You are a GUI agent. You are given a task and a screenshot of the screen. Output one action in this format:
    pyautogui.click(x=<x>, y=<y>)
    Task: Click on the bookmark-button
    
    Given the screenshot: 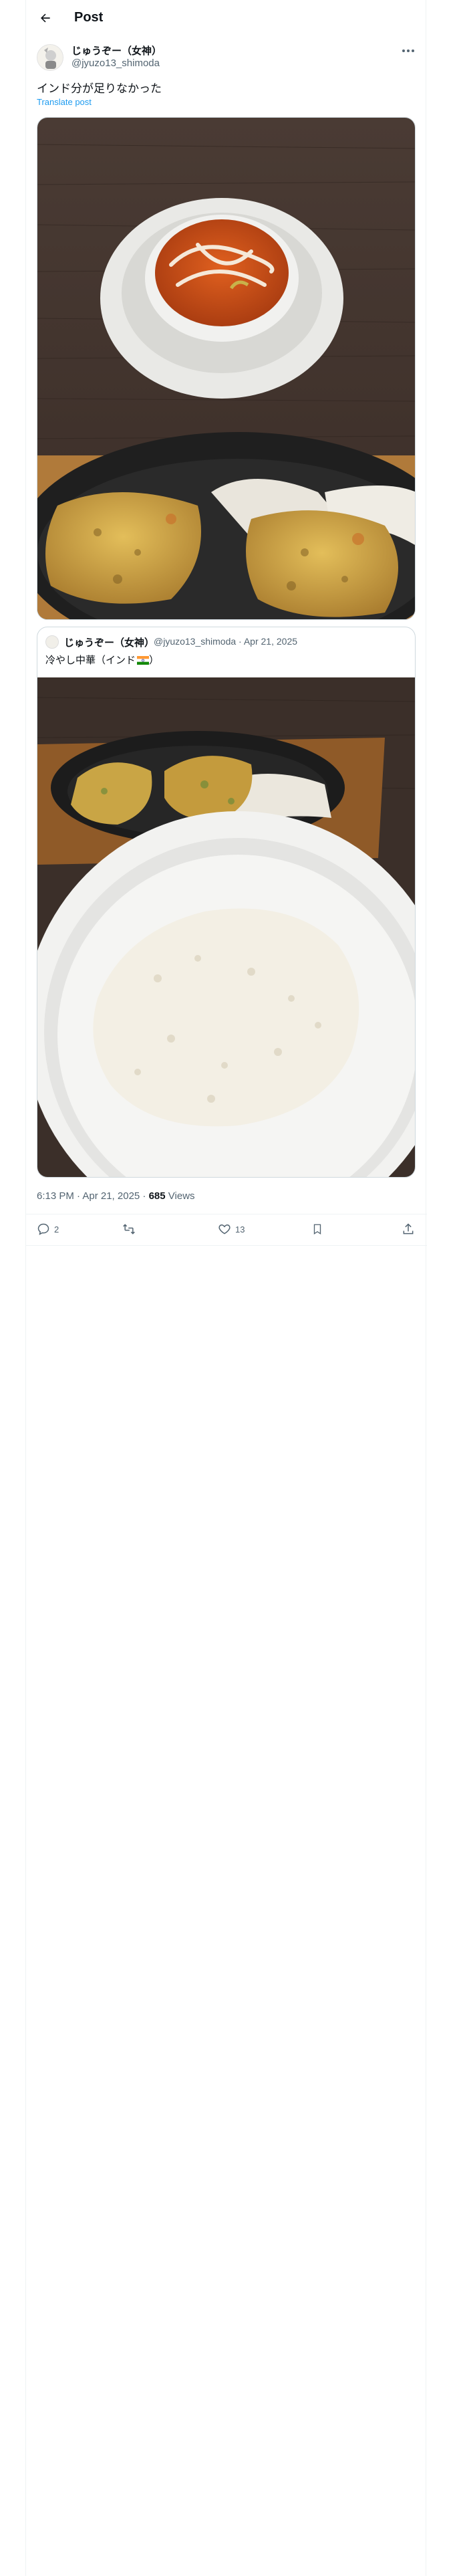 What is the action you would take?
    pyautogui.click(x=317, y=1229)
    